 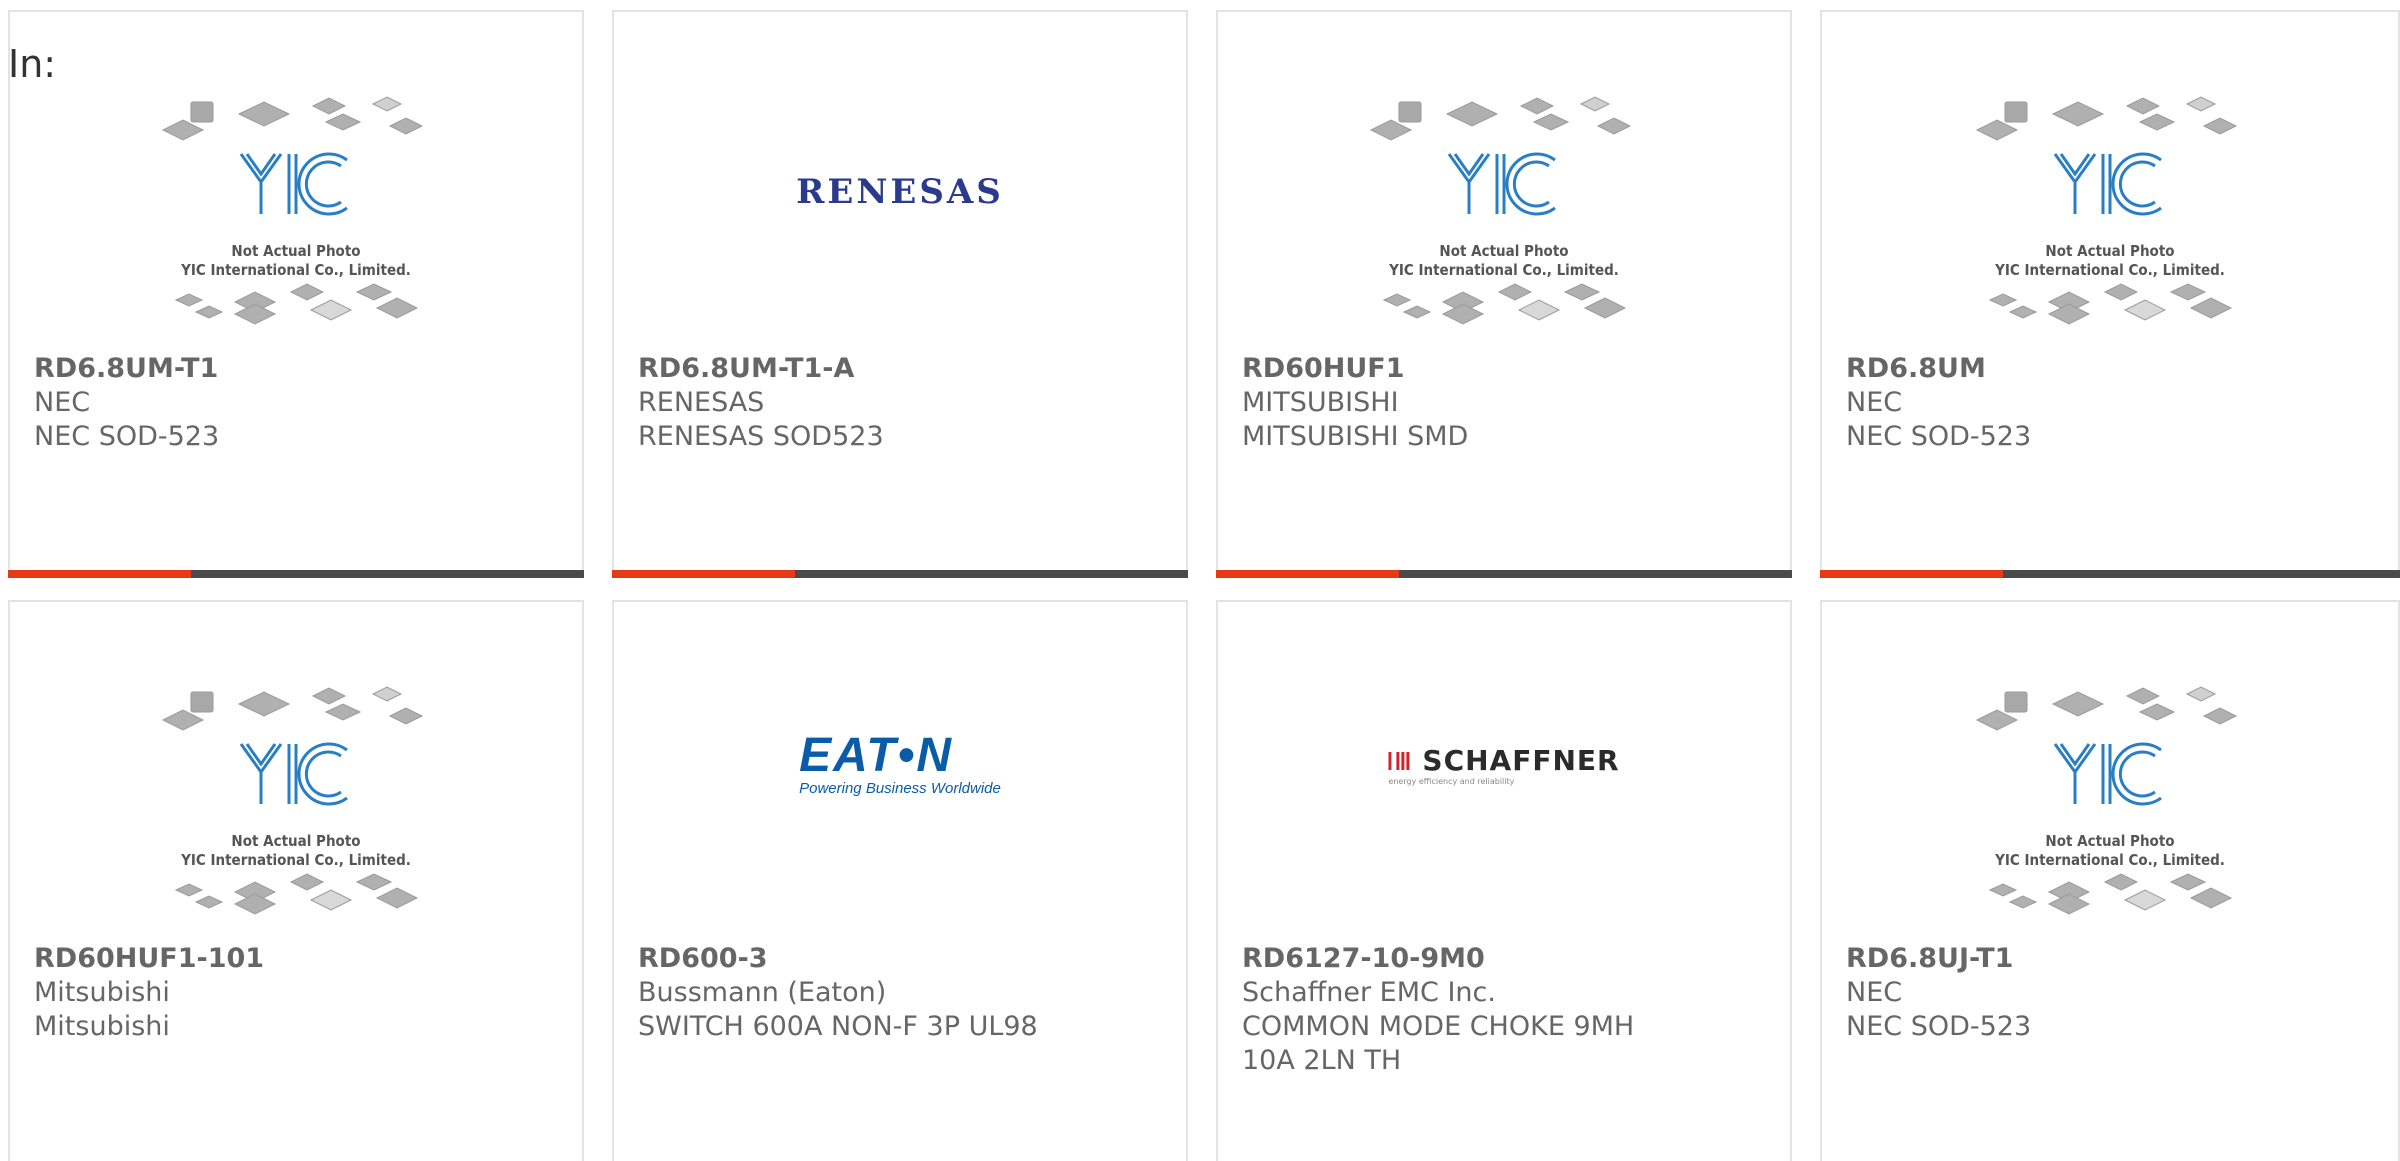 I want to click on in-label: In:, so click(x=32, y=64).